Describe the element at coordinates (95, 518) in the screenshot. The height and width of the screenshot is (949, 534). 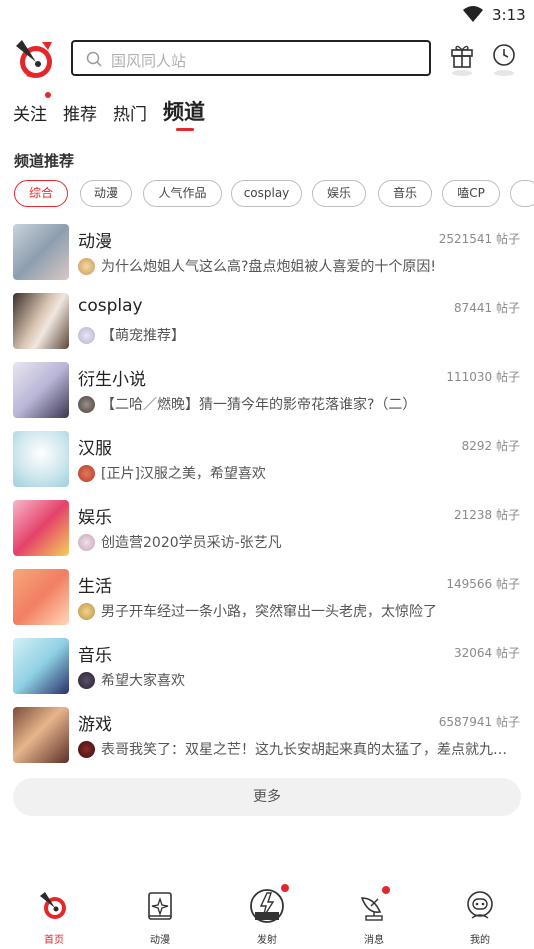
I see `channel-name: 娱乐` at that location.